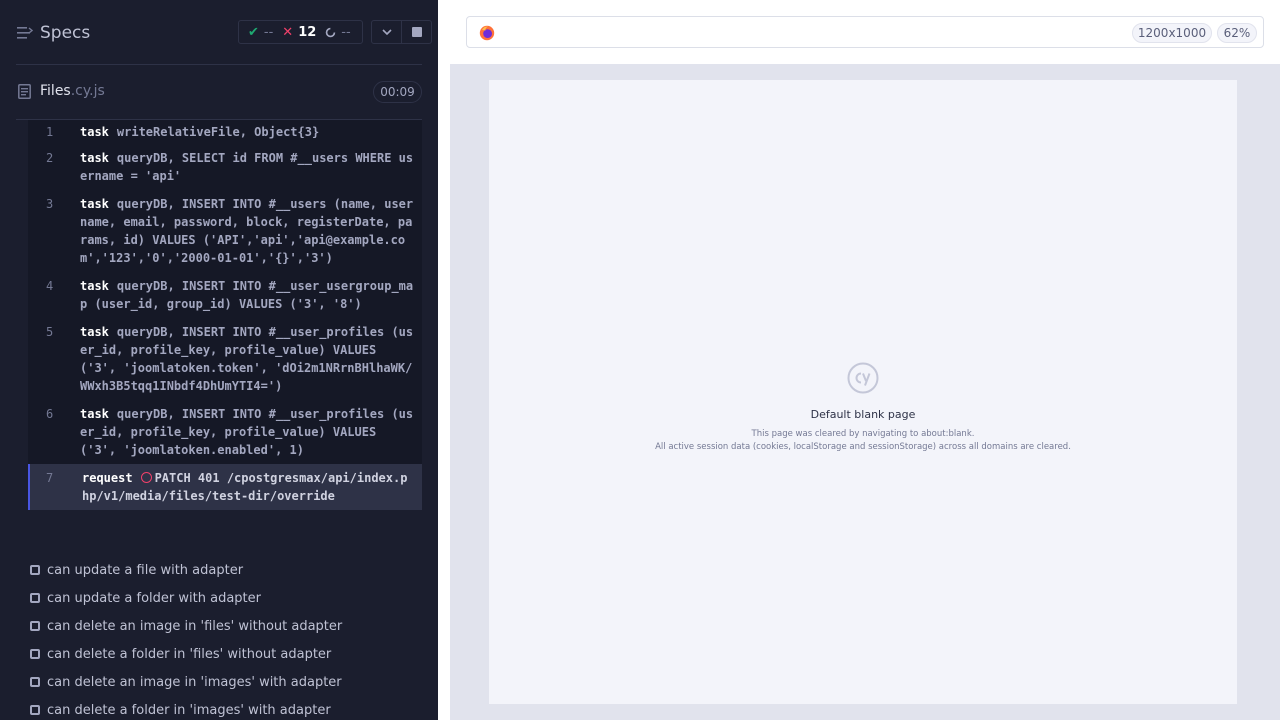 The width and height of the screenshot is (1280, 720). What do you see at coordinates (219, 92) in the screenshot?
I see `spec-file-row: Files.cy.js 00:09` at bounding box center [219, 92].